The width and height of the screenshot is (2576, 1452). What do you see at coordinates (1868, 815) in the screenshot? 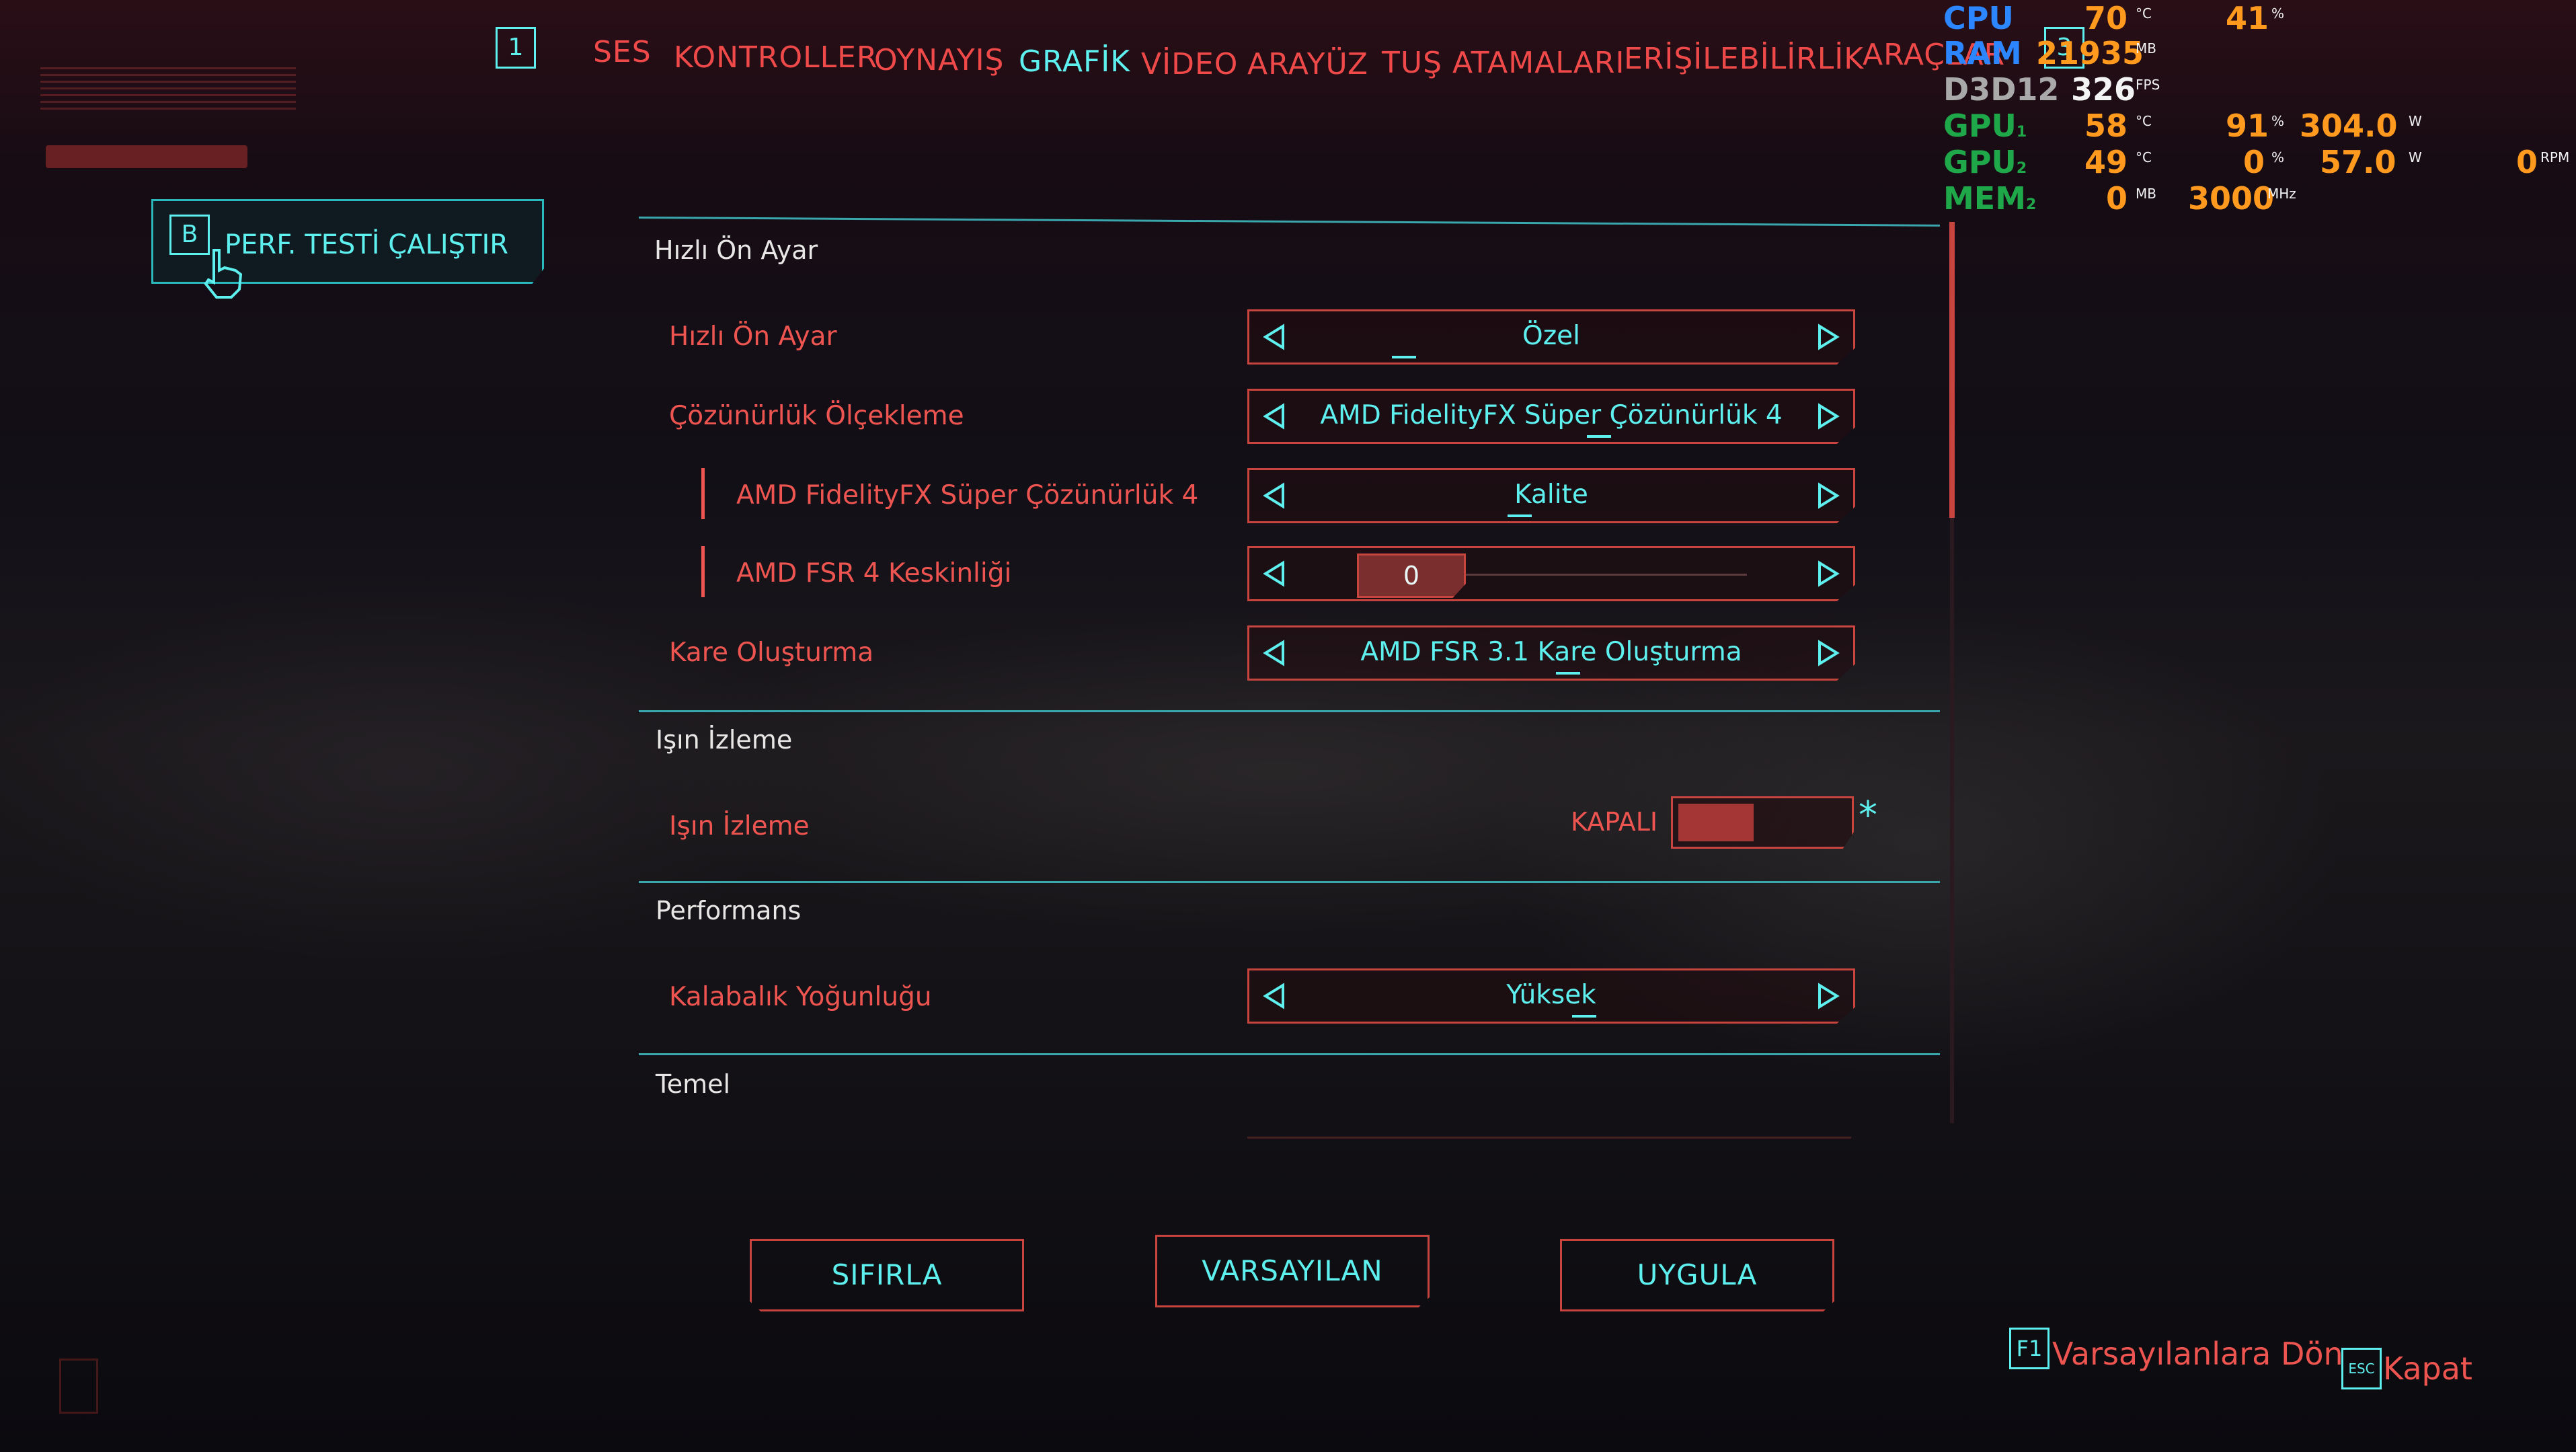
I see `requires-restart-asterisk: *` at bounding box center [1868, 815].